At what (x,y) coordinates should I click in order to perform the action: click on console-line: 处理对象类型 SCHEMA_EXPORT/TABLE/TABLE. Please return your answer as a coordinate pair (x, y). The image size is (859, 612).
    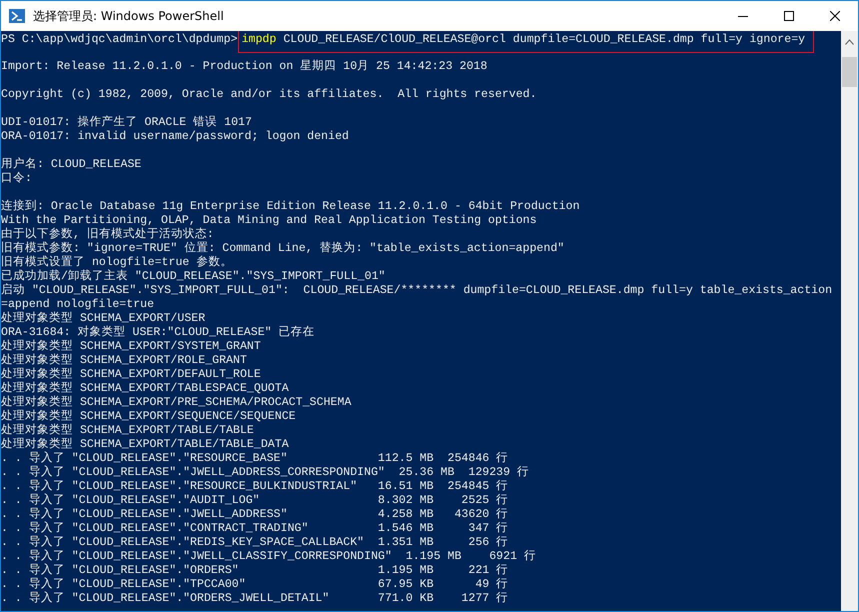
    Looking at the image, I should click on (127, 430).